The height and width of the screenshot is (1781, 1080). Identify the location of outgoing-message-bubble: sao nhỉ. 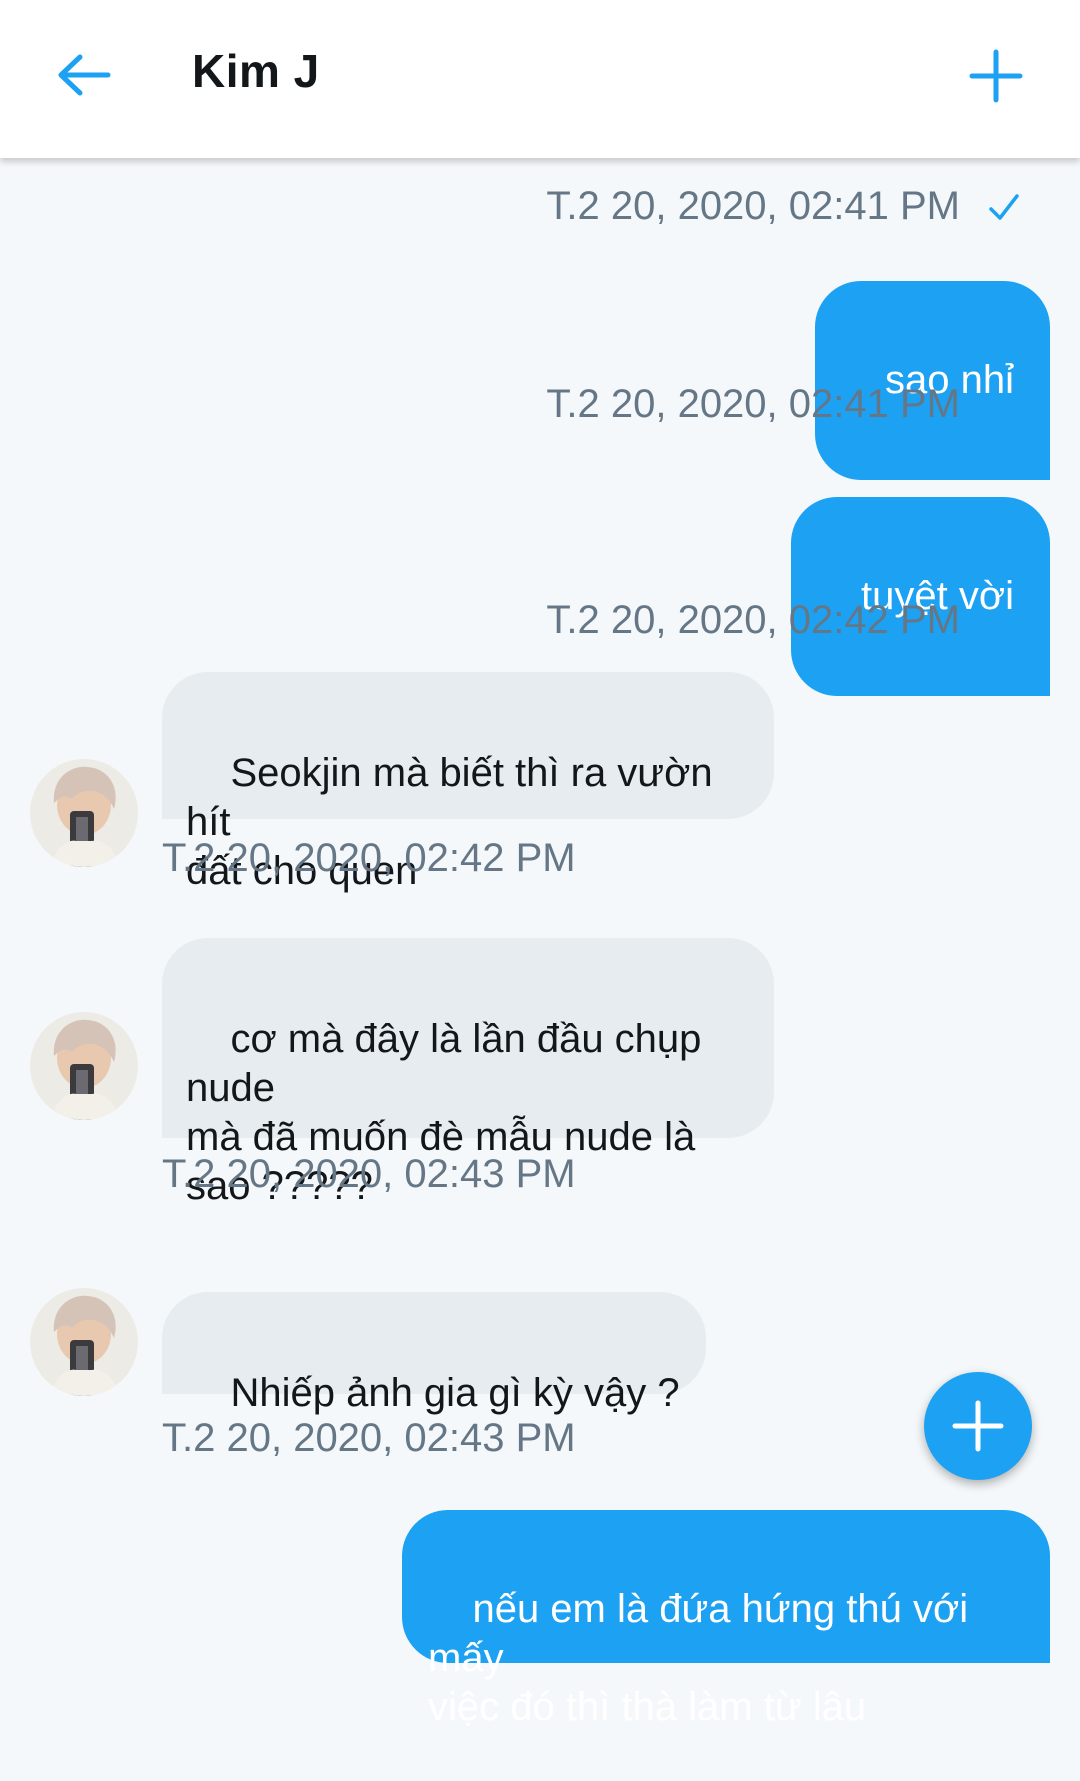
(932, 380).